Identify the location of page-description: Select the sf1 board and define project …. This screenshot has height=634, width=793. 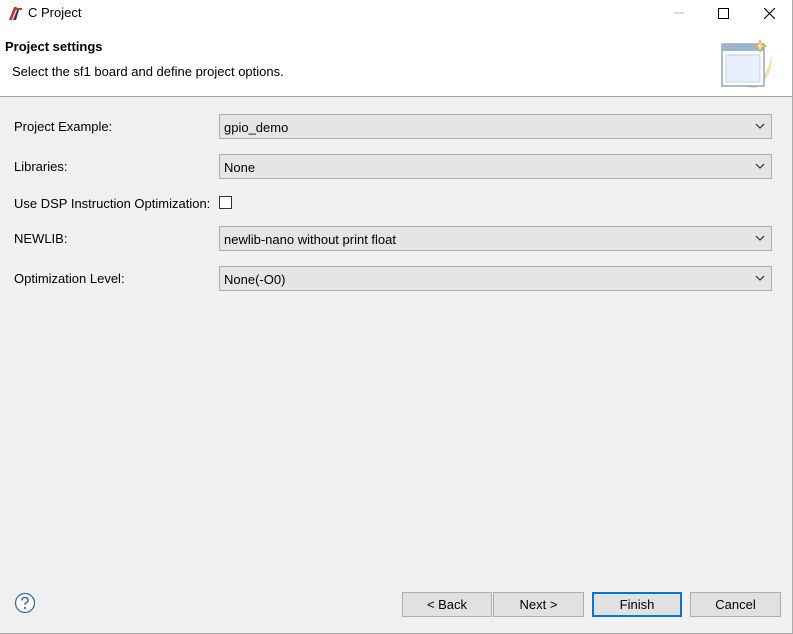
(148, 71).